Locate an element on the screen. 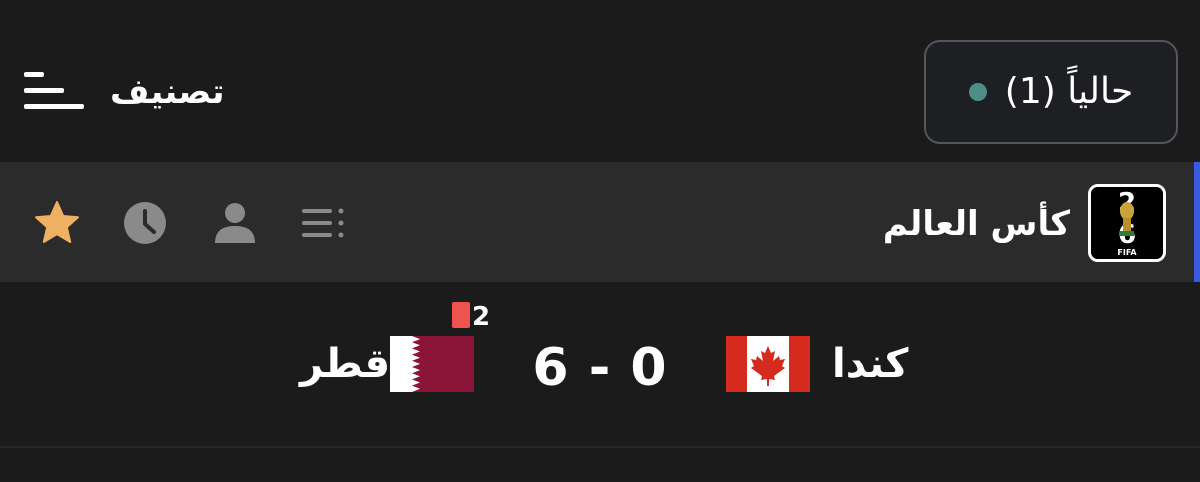  live-indicator-dot is located at coordinates (977, 92).